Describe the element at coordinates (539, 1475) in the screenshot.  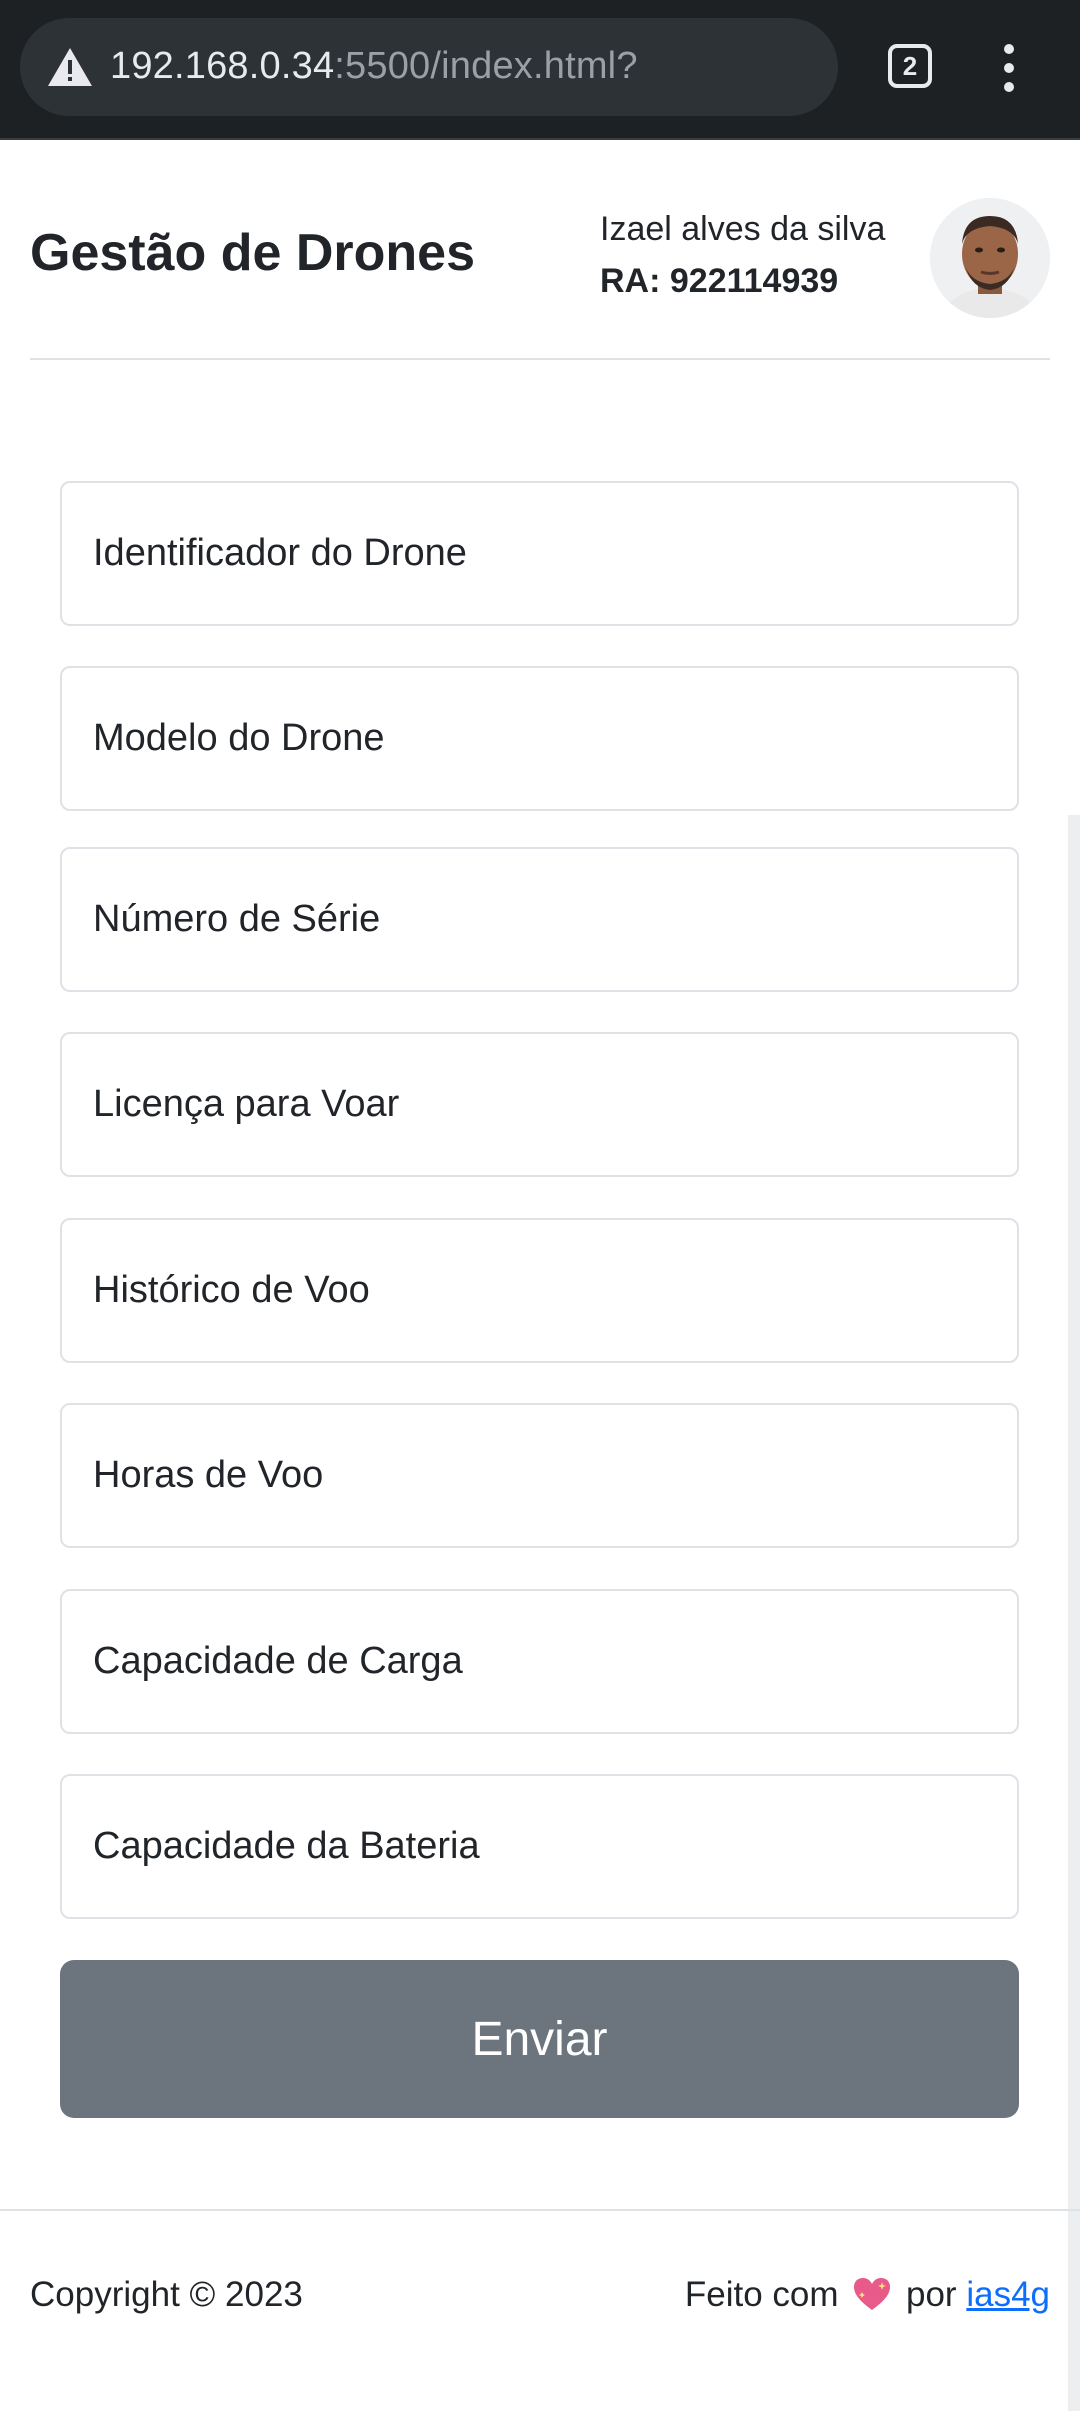
I see `flight-hours-field` at that location.